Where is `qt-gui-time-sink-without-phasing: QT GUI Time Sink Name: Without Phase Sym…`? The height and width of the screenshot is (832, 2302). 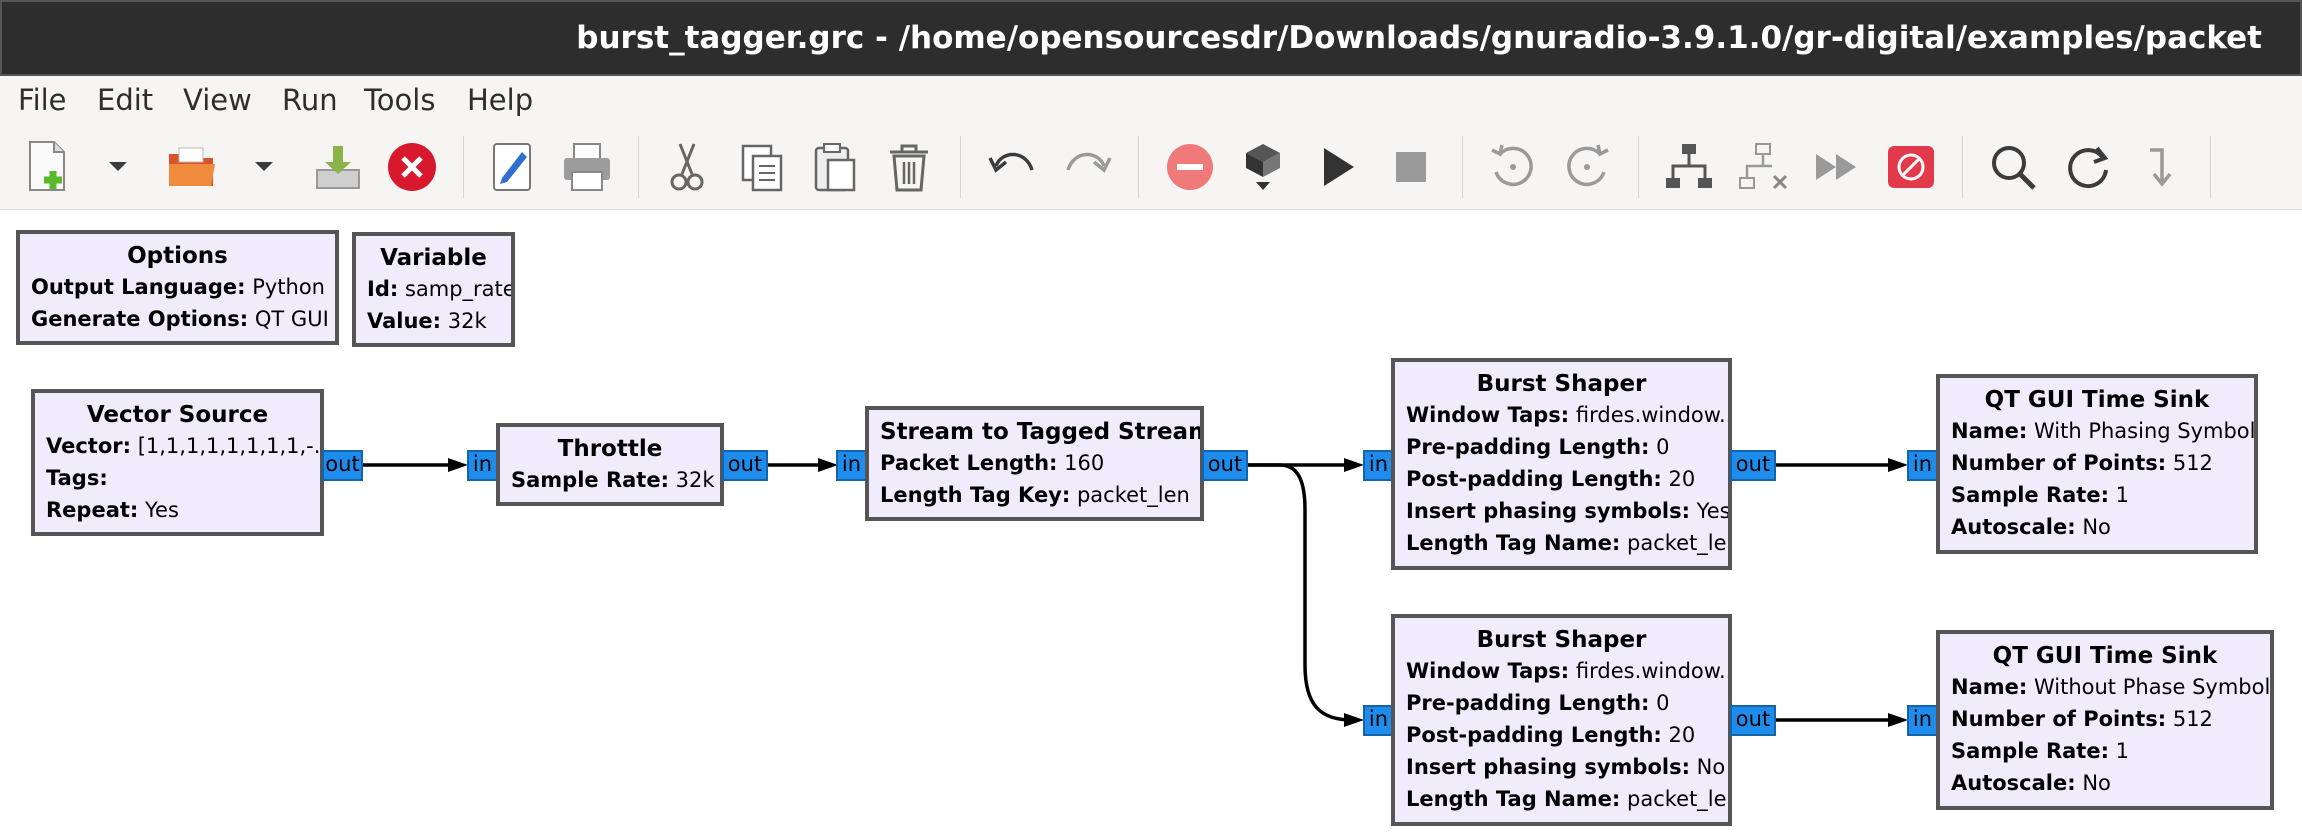
qt-gui-time-sink-without-phasing: QT GUI Time Sink Name: Without Phase Sym… is located at coordinates (2105, 720).